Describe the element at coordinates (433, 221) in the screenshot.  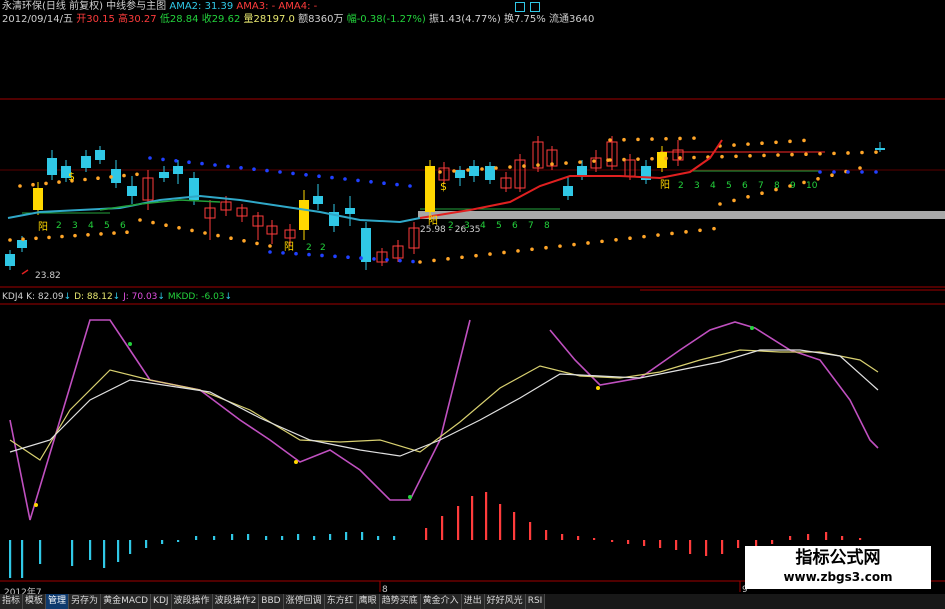
I see `yang-label-3: 阳` at that location.